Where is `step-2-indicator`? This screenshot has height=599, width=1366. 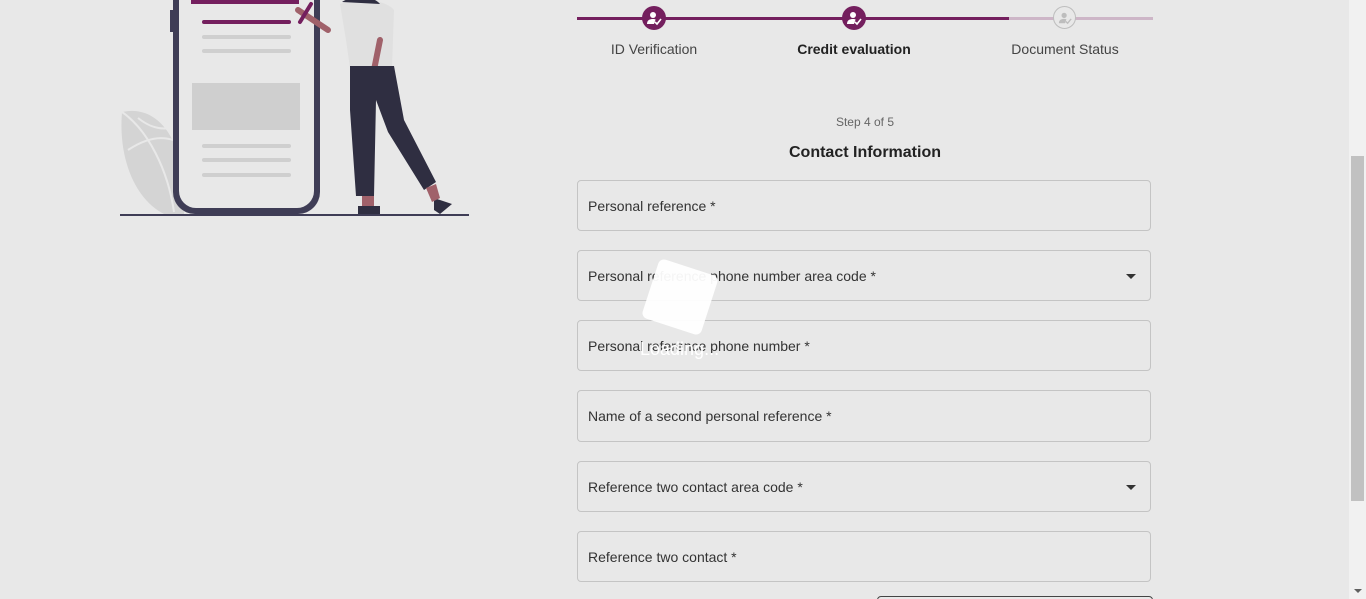 step-2-indicator is located at coordinates (854, 18).